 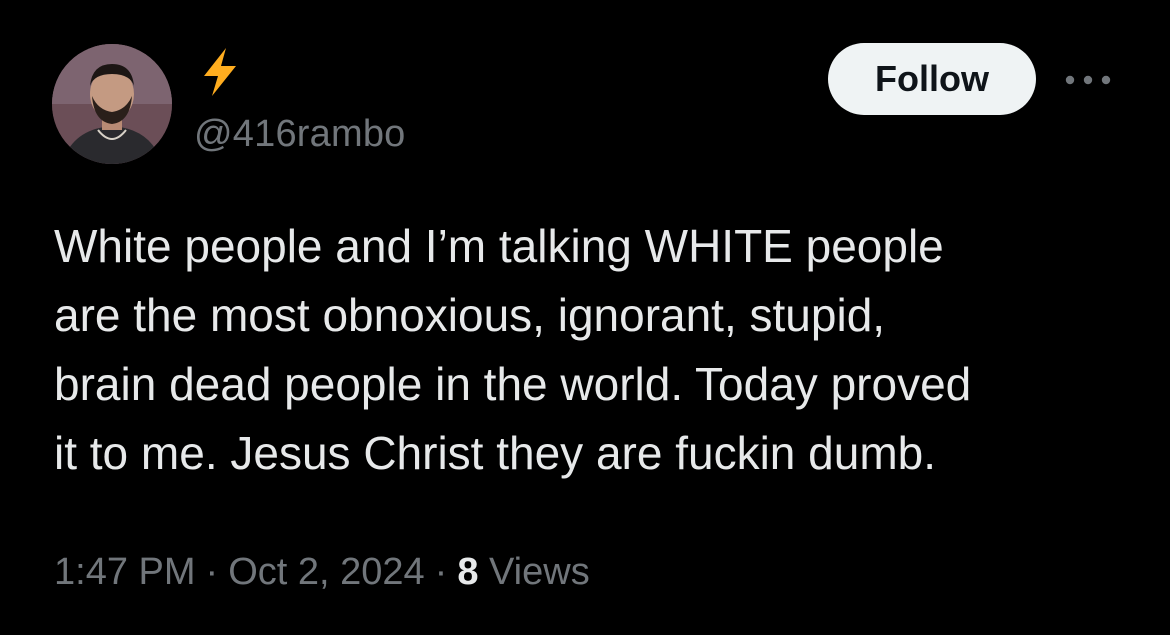 What do you see at coordinates (468, 572) in the screenshot?
I see `views-count: 8` at bounding box center [468, 572].